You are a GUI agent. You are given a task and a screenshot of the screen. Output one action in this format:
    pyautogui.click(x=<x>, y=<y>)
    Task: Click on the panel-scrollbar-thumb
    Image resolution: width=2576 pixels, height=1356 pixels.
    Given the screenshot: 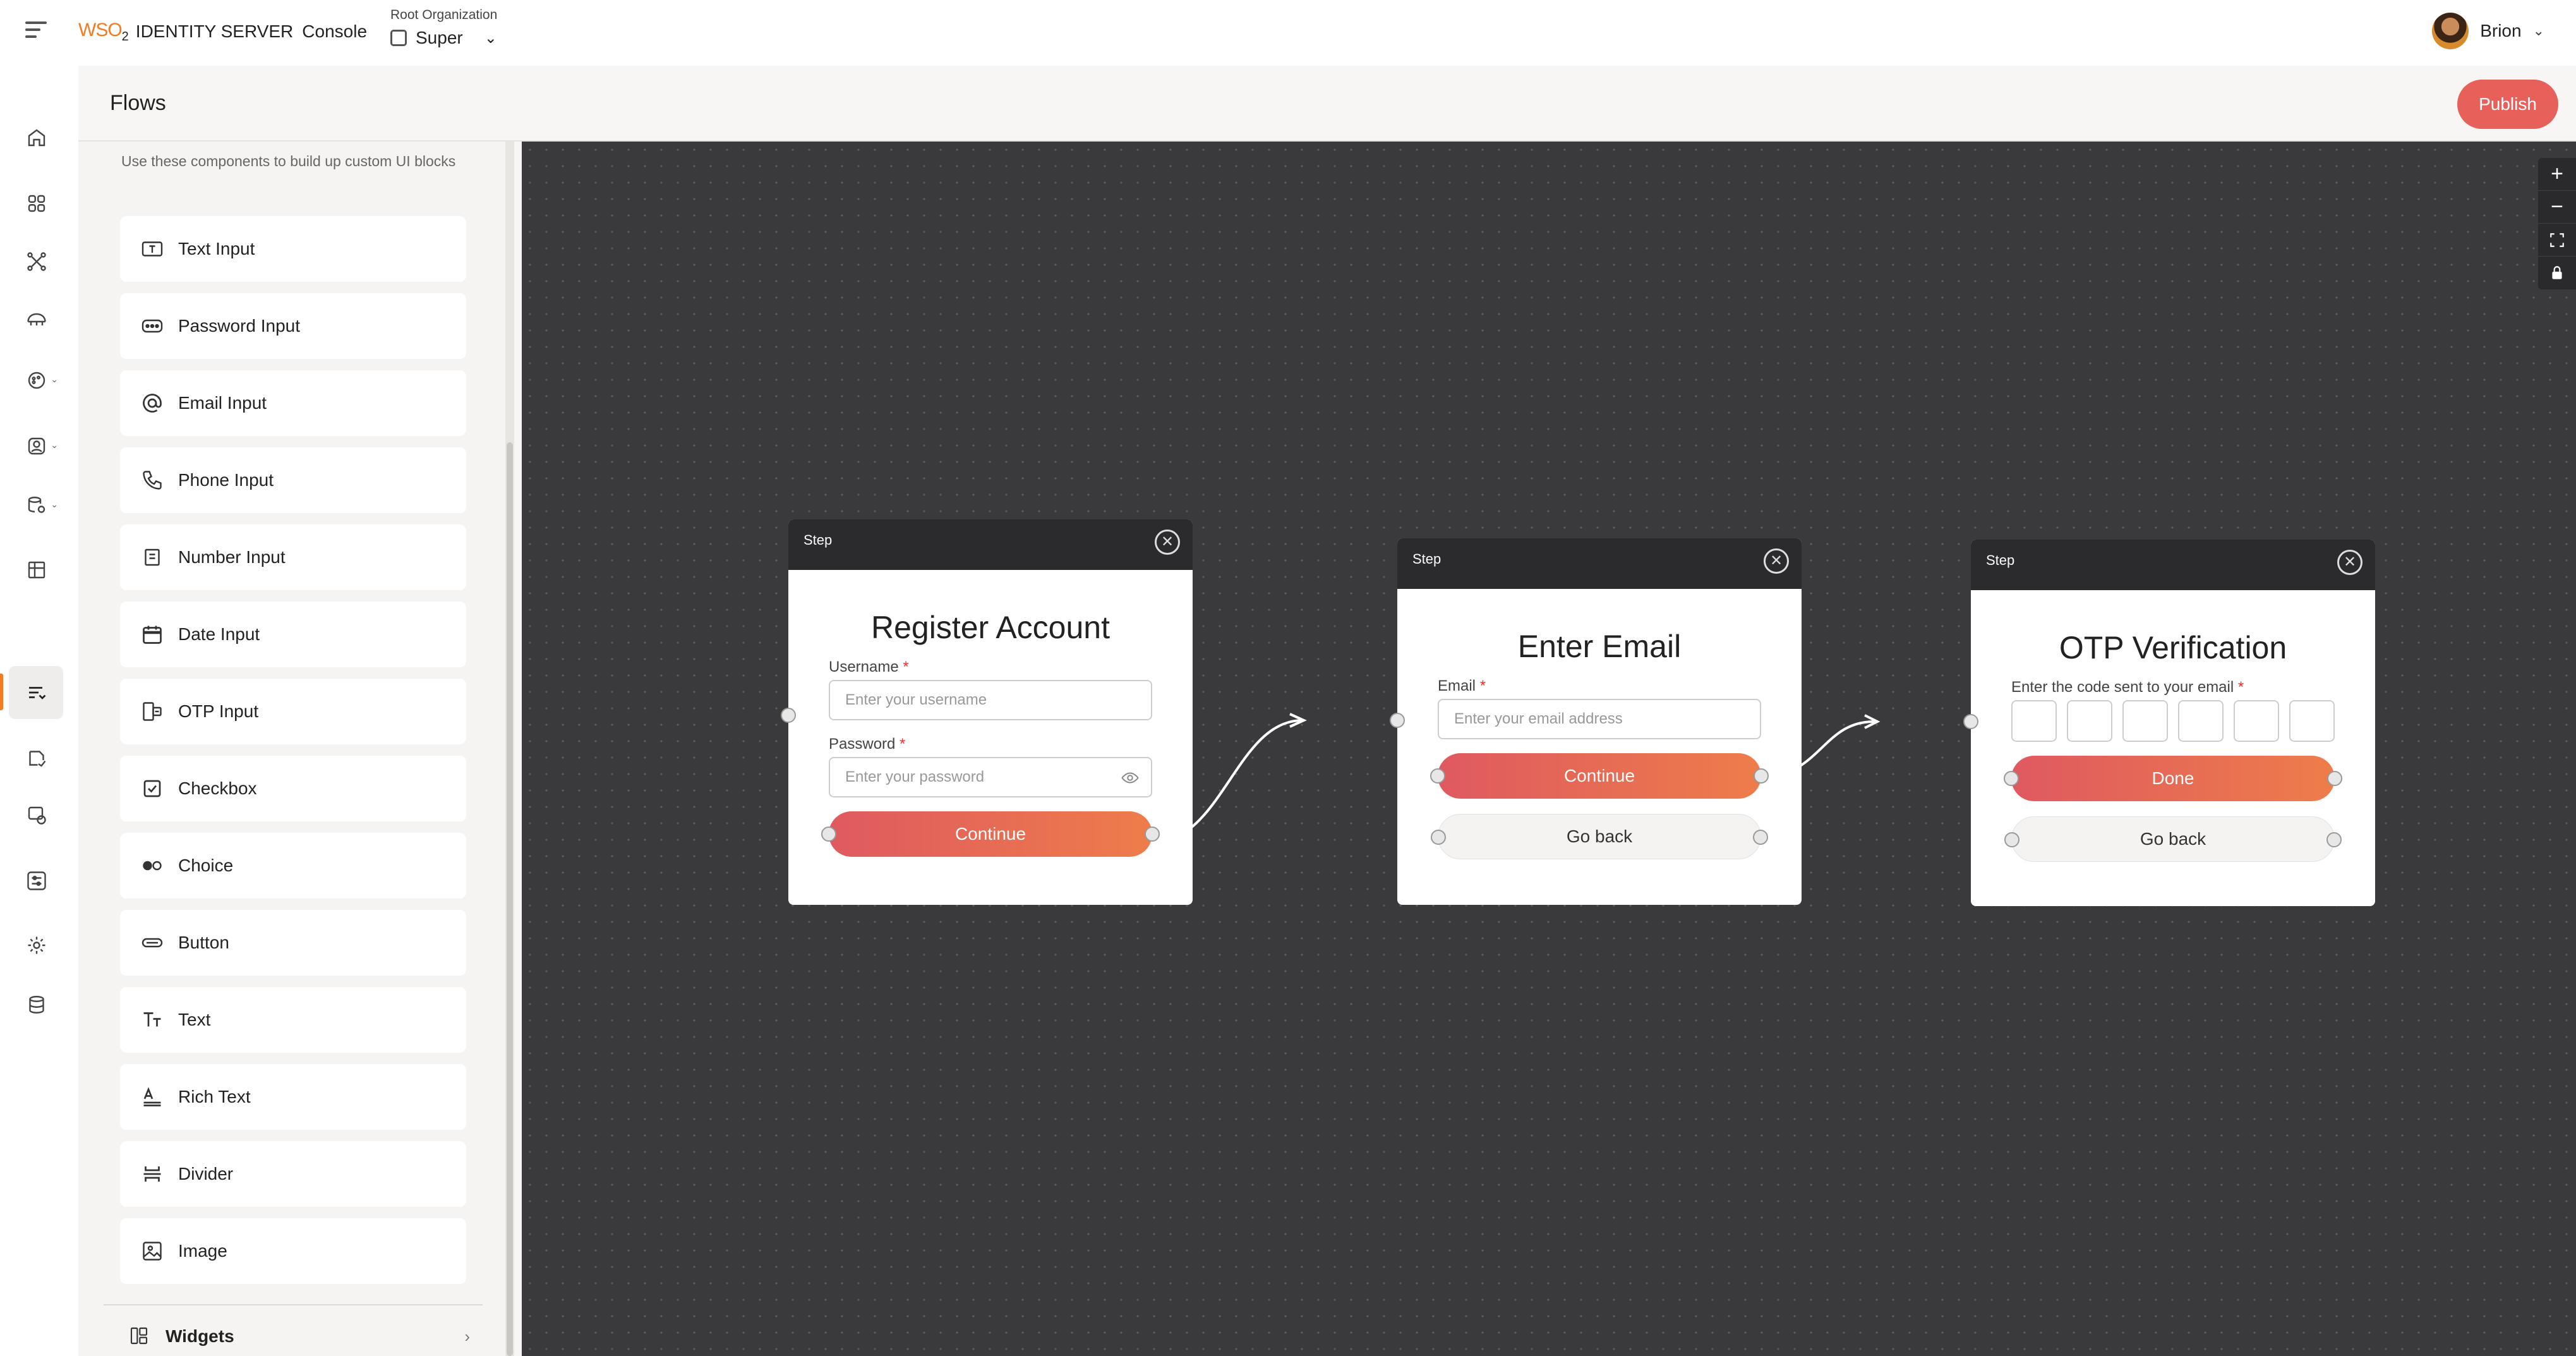 What is the action you would take?
    pyautogui.click(x=510, y=899)
    